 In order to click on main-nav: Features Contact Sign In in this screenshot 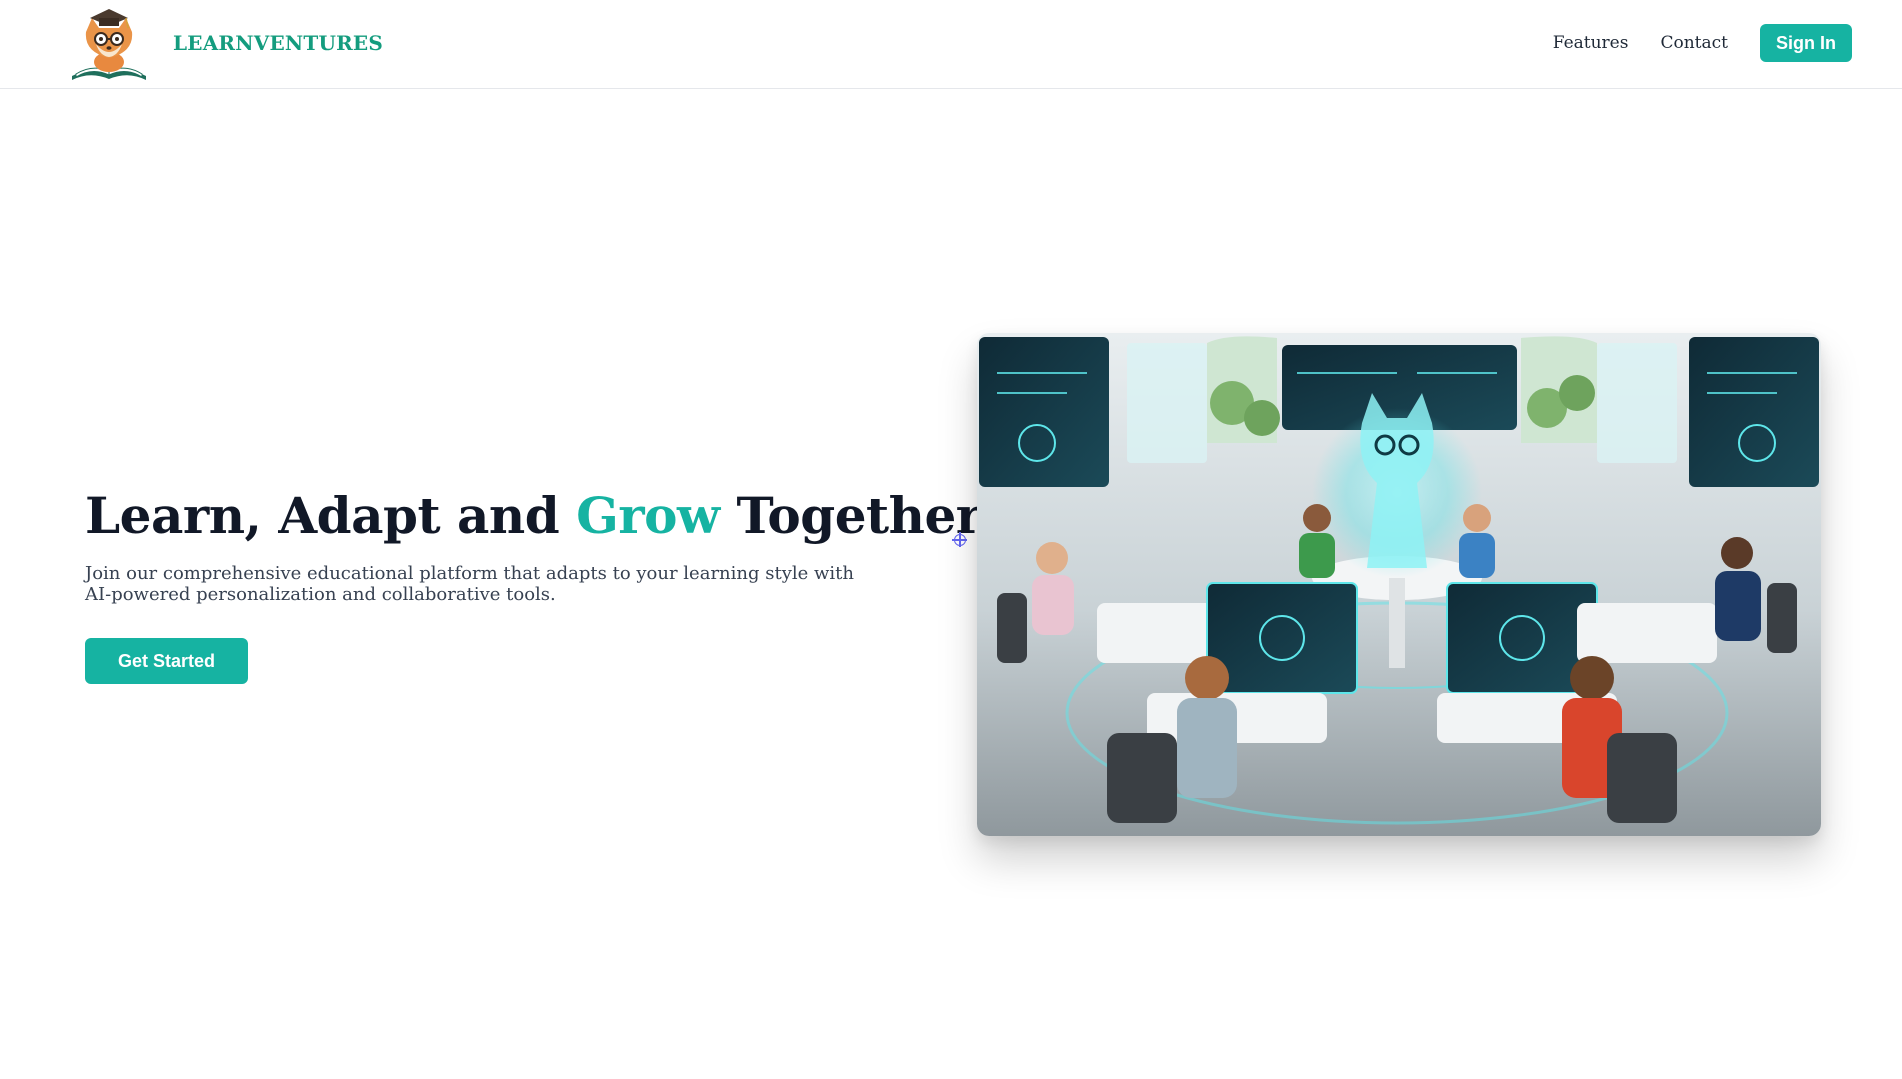, I will do `click(1702, 43)`.